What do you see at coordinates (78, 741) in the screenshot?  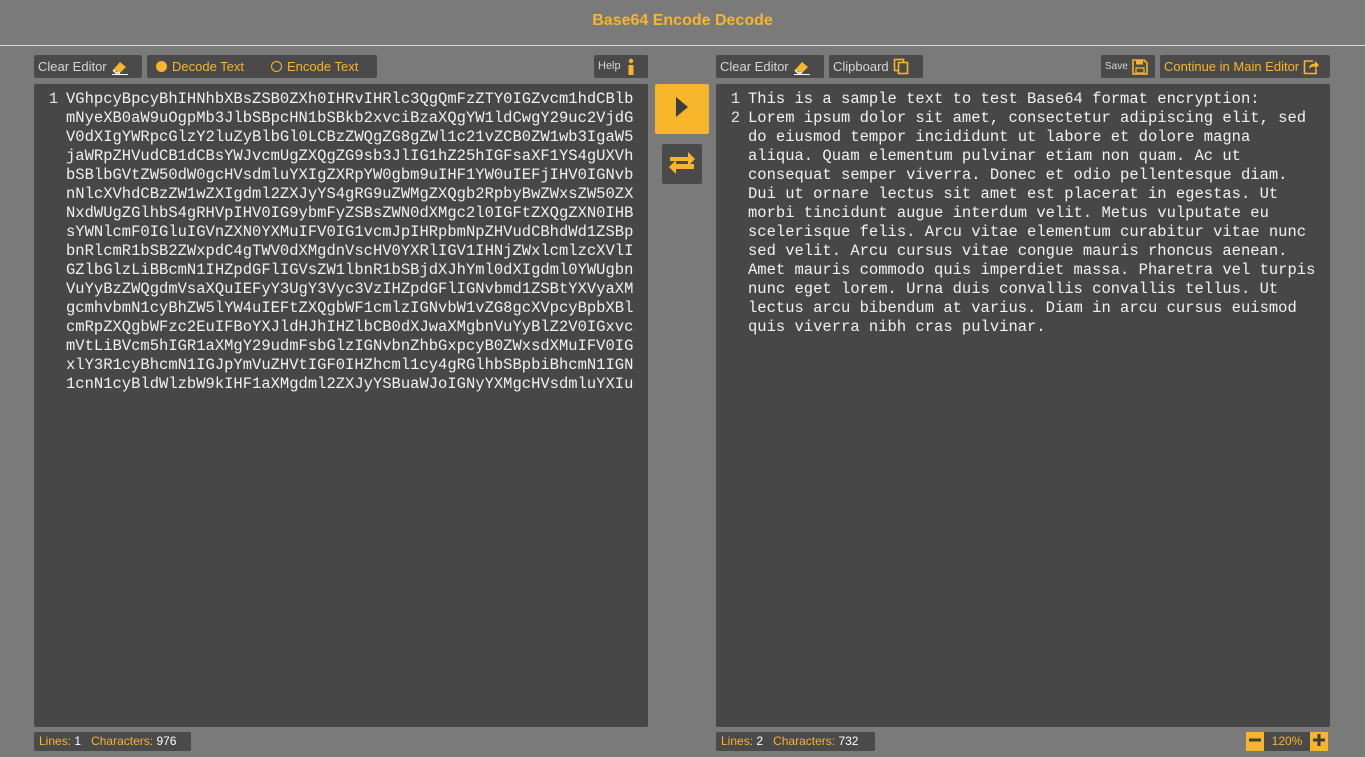 I see `lines-count: 1` at bounding box center [78, 741].